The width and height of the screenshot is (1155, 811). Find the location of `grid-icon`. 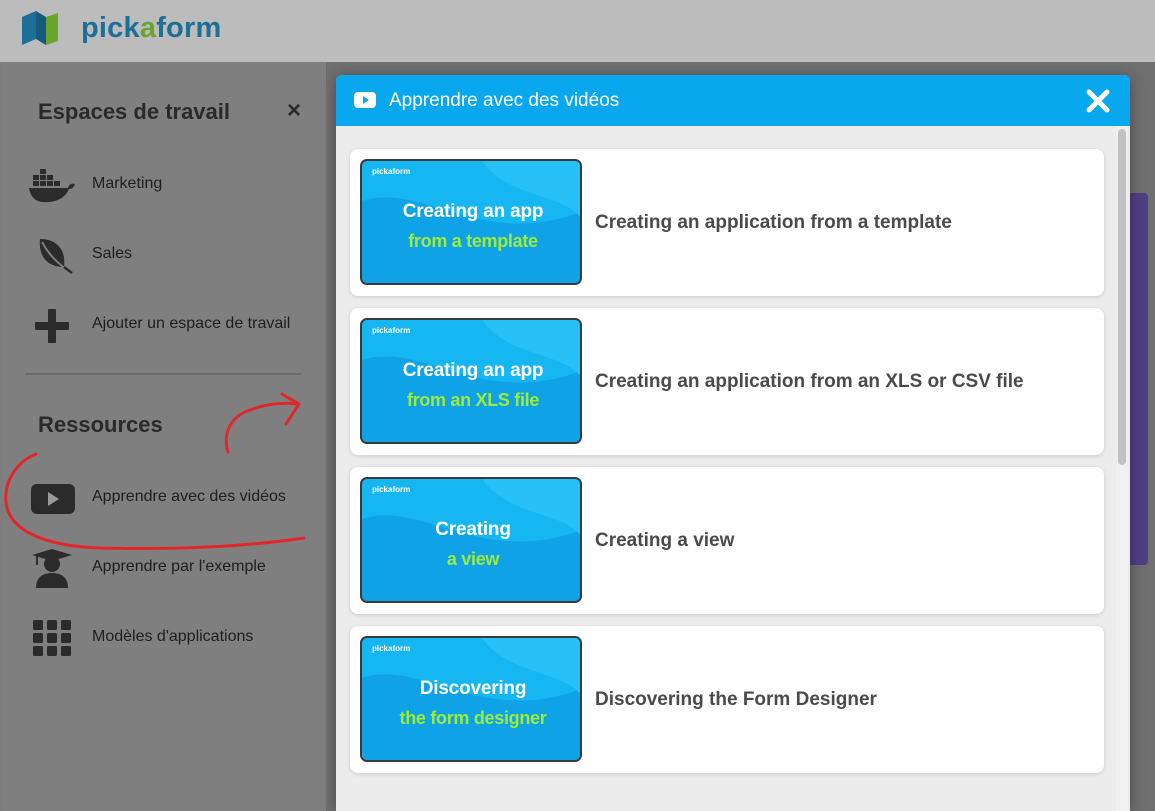

grid-icon is located at coordinates (52, 638).